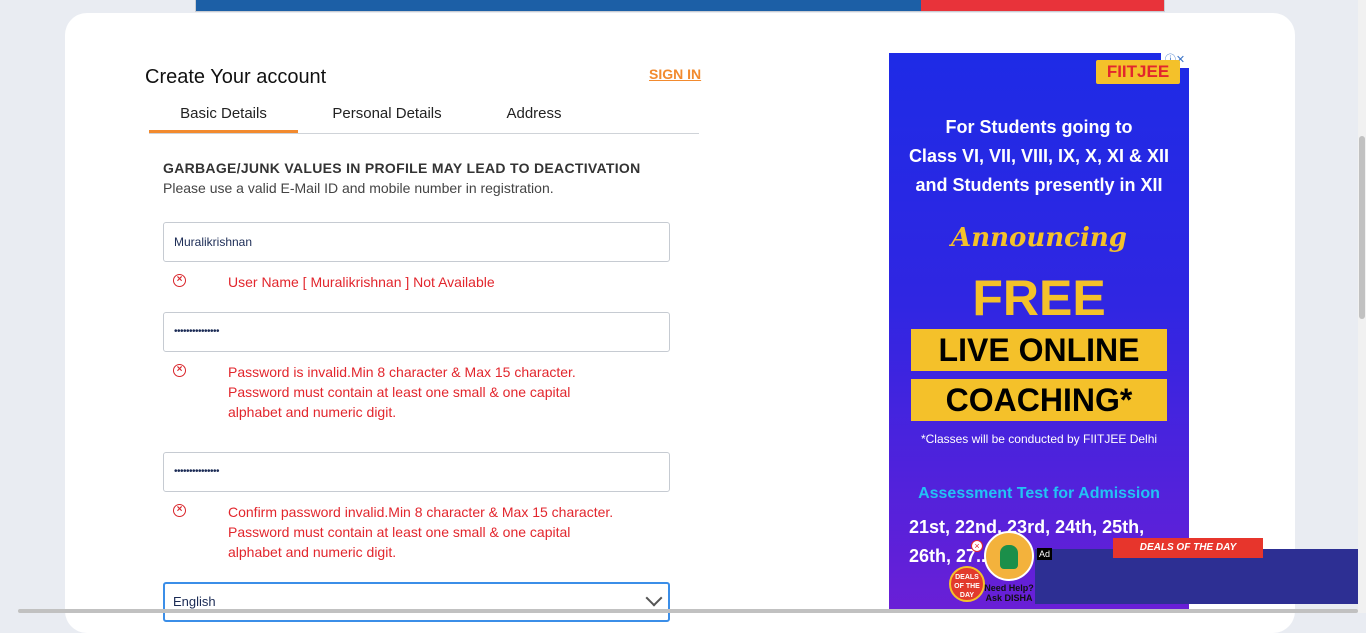  Describe the element at coordinates (534, 116) in the screenshot. I see `tab-address: Address` at that location.